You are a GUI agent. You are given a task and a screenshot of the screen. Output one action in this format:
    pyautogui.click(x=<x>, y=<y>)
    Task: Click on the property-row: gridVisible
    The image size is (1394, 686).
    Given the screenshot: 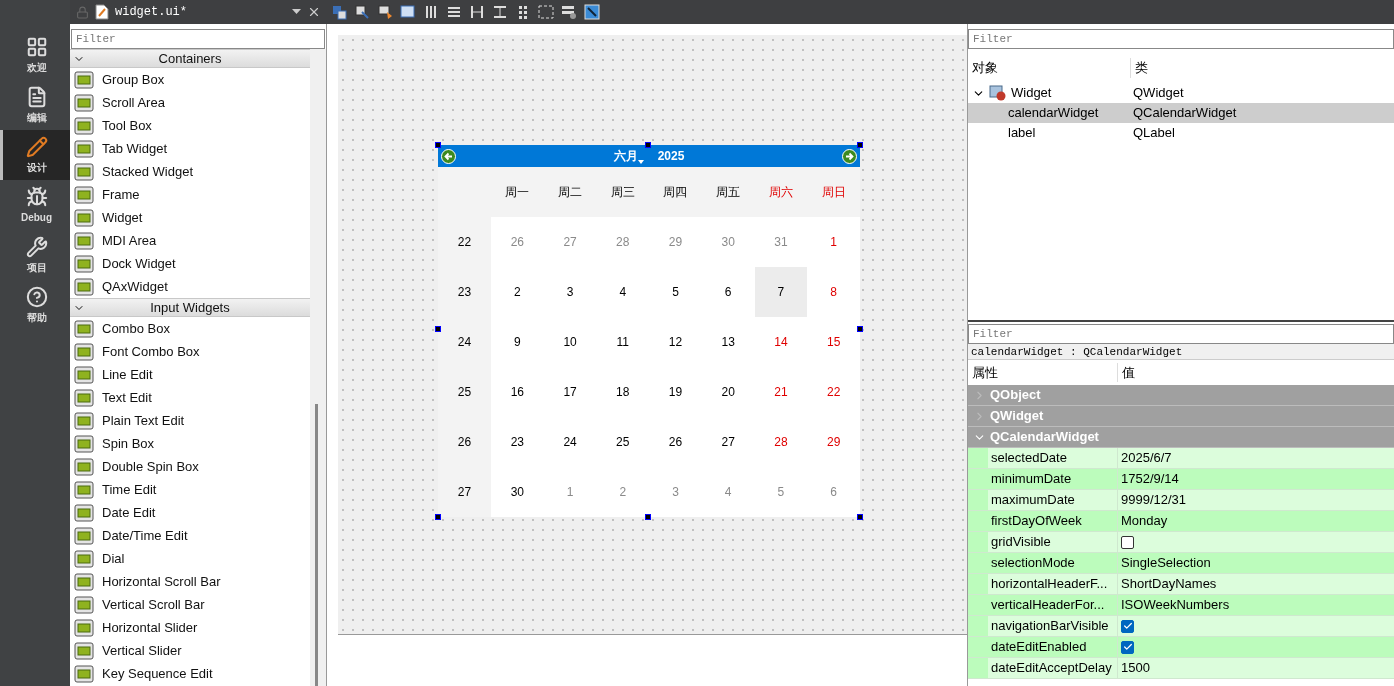 What is the action you would take?
    pyautogui.click(x=1181, y=542)
    